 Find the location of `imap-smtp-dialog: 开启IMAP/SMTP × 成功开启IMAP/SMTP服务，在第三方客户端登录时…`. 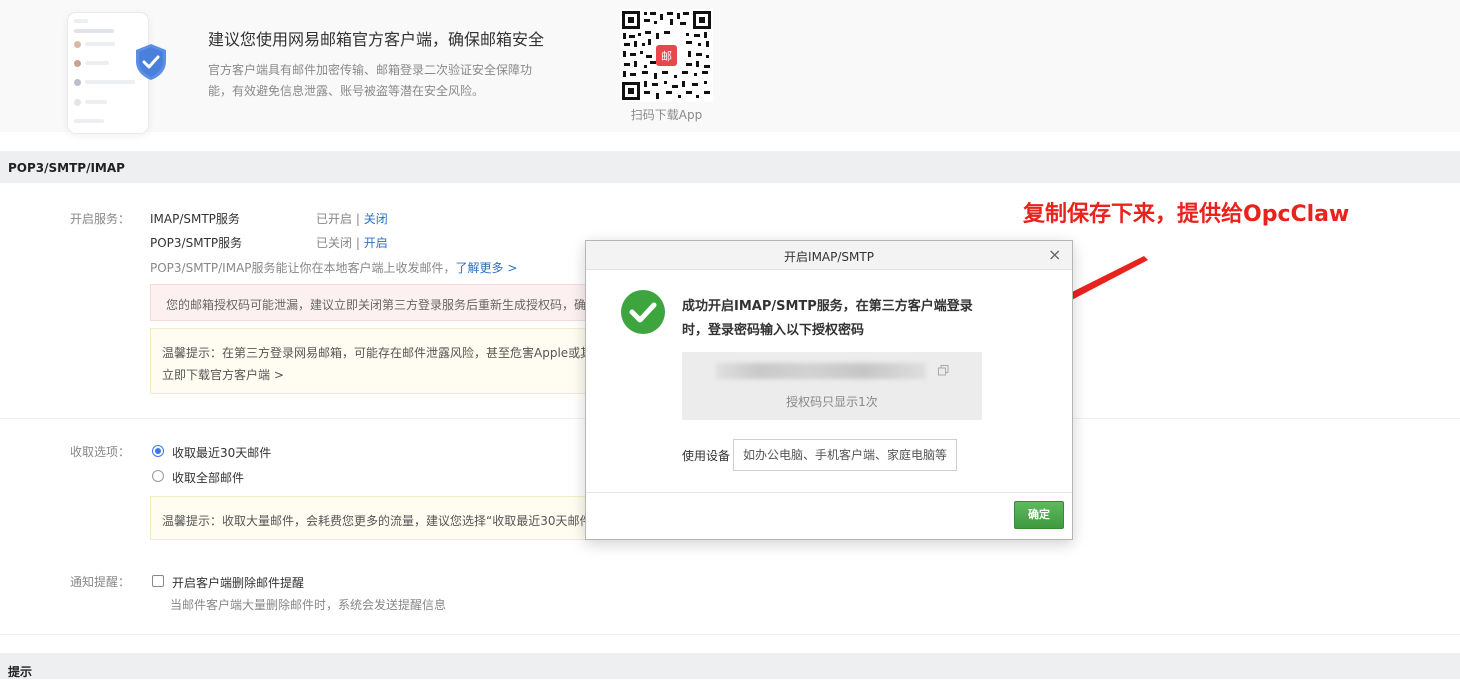

imap-smtp-dialog: 开启IMAP/SMTP × 成功开启IMAP/SMTP服务，在第三方客户端登录时… is located at coordinates (829, 390).